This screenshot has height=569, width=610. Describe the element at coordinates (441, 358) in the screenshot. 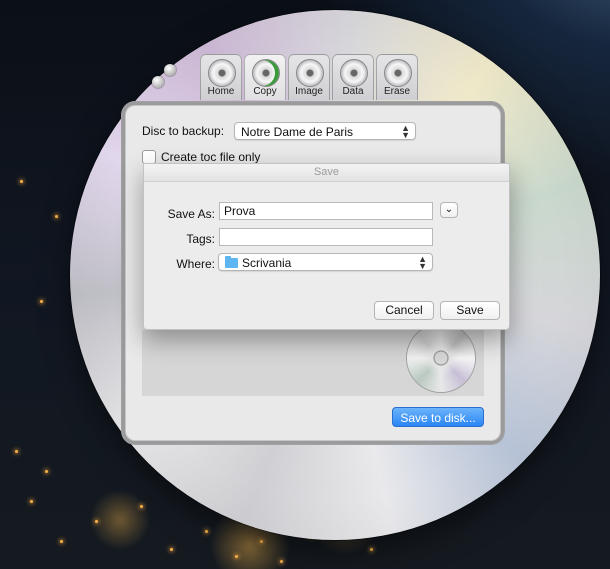

I see `cd-icon` at that location.